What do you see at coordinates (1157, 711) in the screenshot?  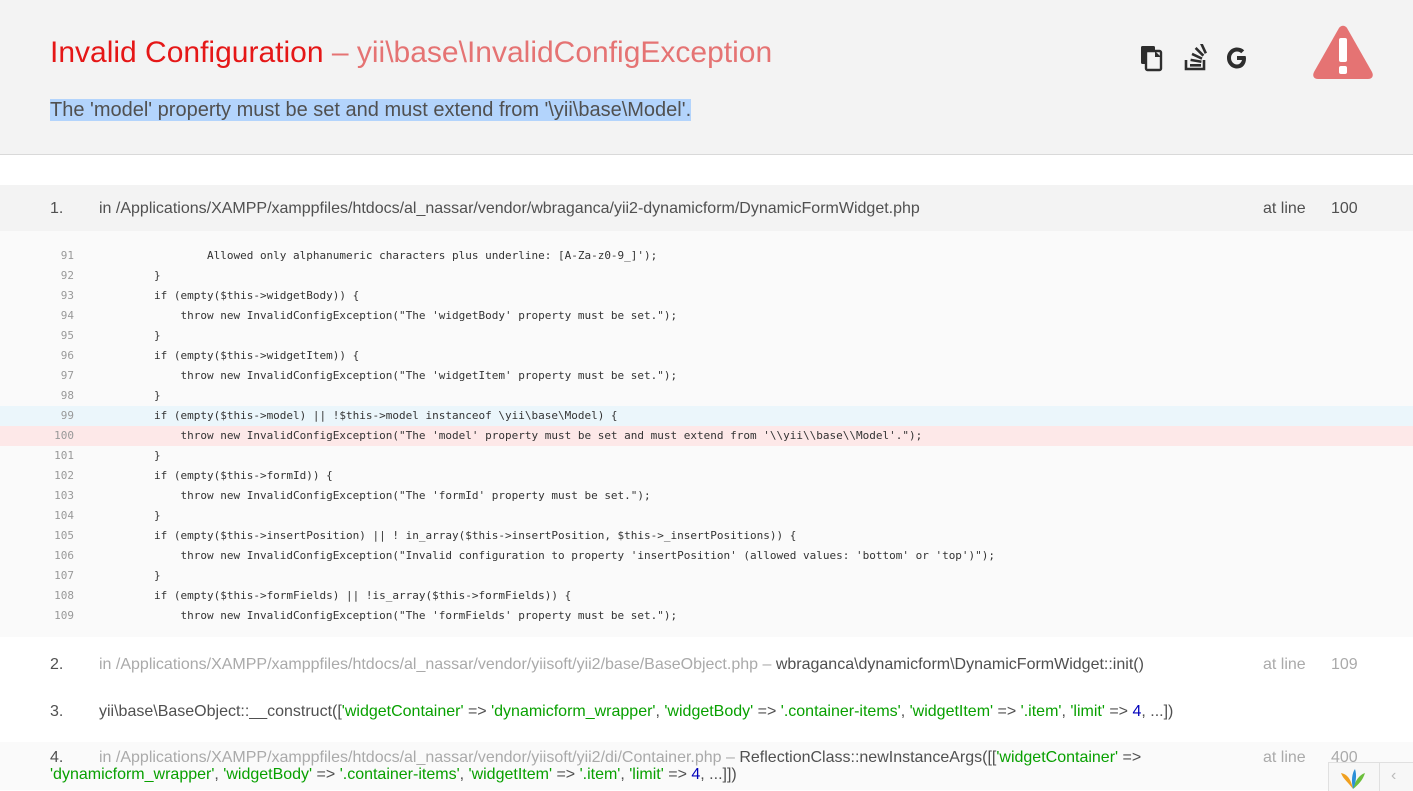 I see `call-suffix: , ...])` at bounding box center [1157, 711].